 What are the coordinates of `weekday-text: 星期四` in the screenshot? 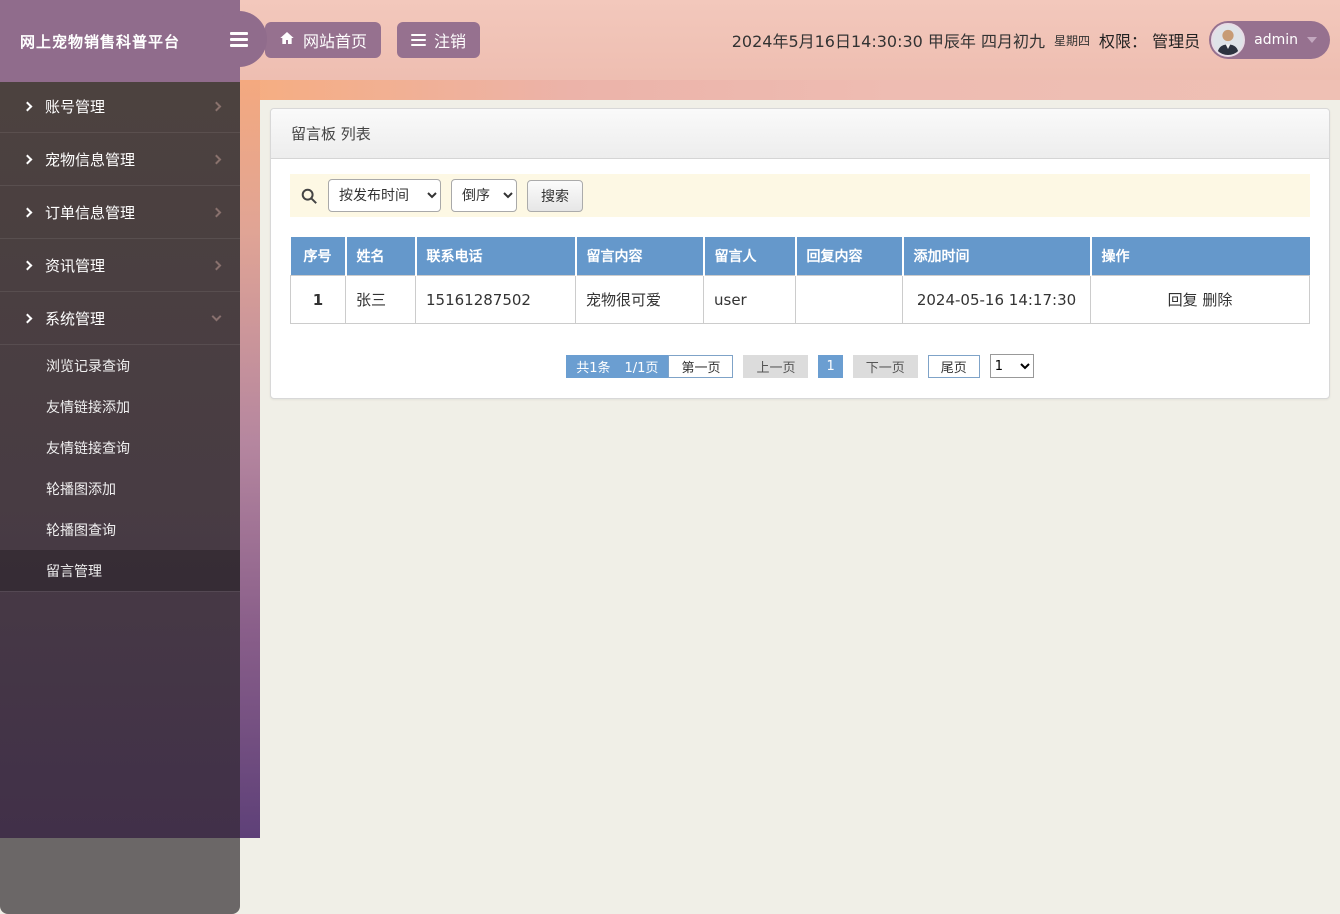 It's located at (1072, 40).